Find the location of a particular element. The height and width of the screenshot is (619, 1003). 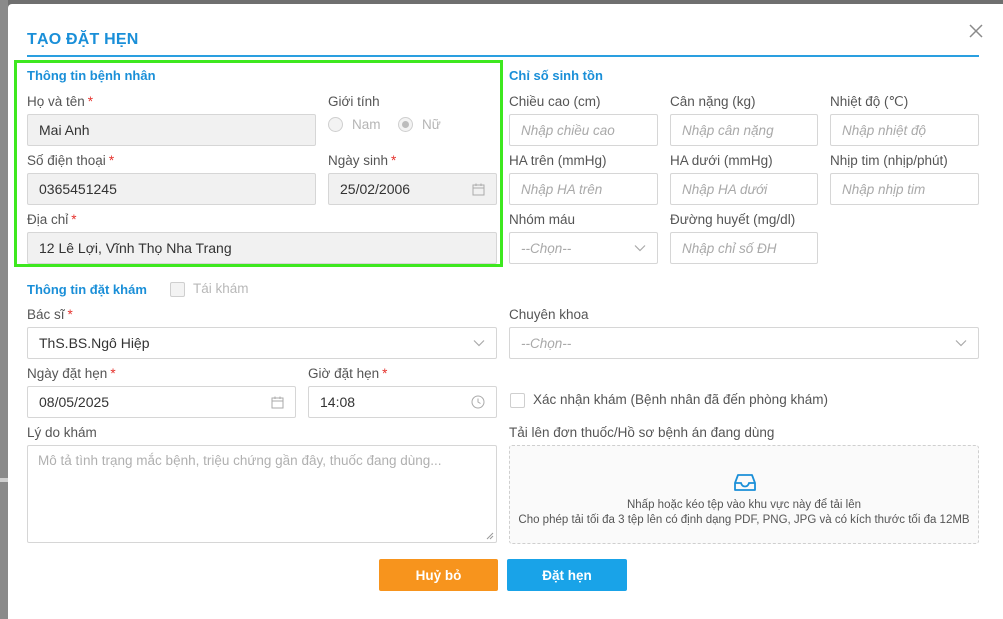

doctor-label: Bác sĩ * is located at coordinates (50, 314).